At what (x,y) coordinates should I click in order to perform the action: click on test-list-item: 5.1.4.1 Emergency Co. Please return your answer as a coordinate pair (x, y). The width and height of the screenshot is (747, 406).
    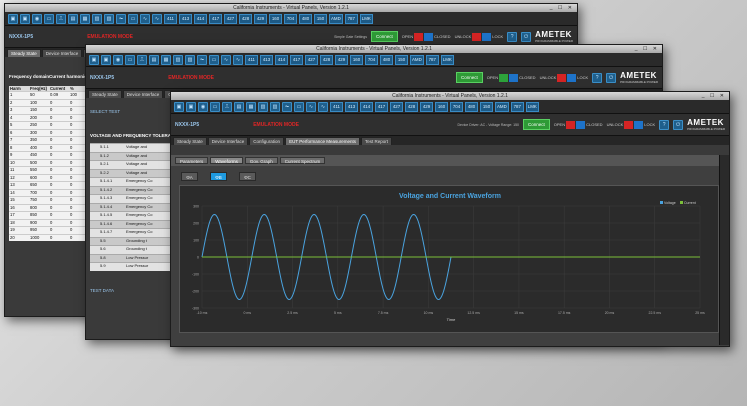
    Looking at the image, I should click on (130, 181).